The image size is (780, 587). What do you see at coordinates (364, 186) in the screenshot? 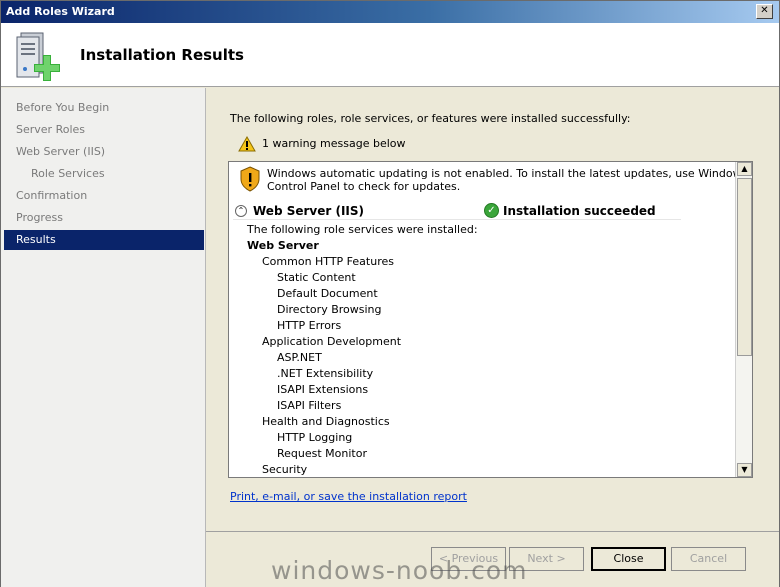
I see `warning-message-line-2: Control Panel to check for updates.` at bounding box center [364, 186].